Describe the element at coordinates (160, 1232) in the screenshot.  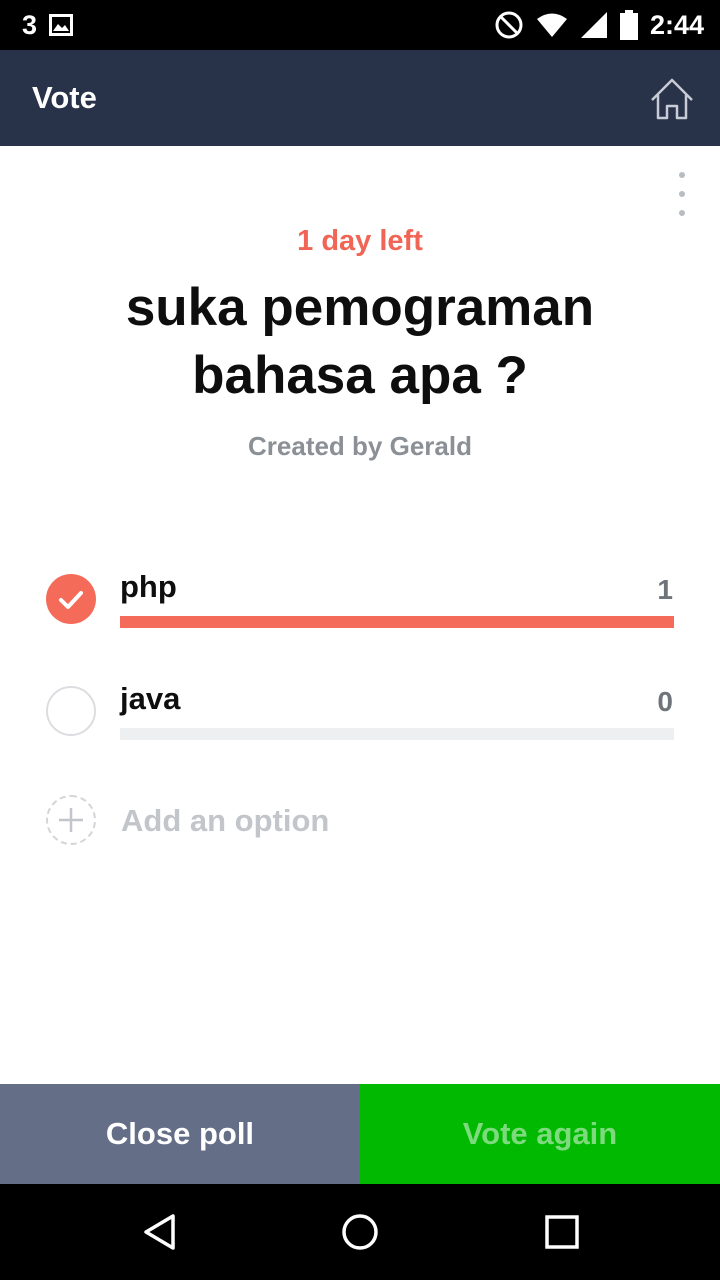
I see `back-icon` at that location.